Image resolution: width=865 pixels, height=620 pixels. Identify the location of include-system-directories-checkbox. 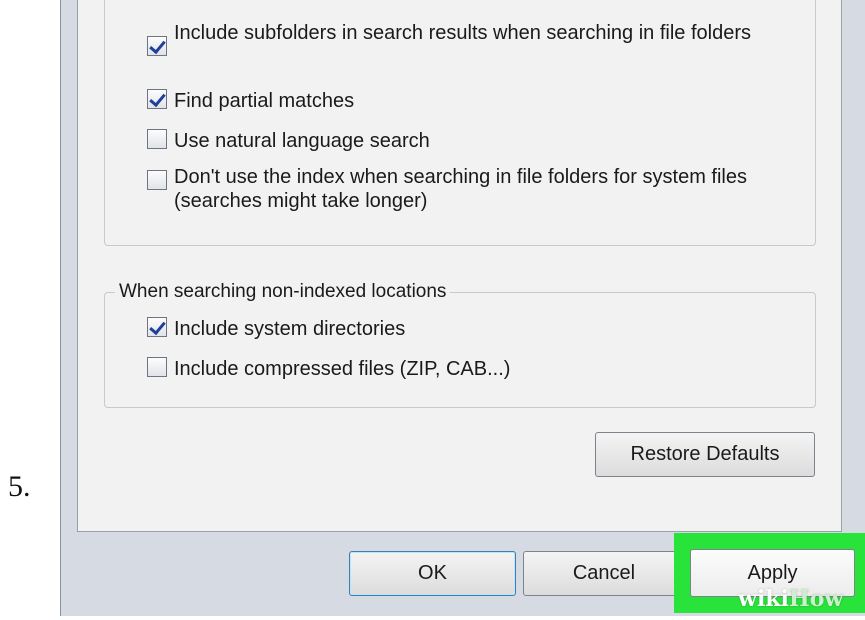
(157, 327).